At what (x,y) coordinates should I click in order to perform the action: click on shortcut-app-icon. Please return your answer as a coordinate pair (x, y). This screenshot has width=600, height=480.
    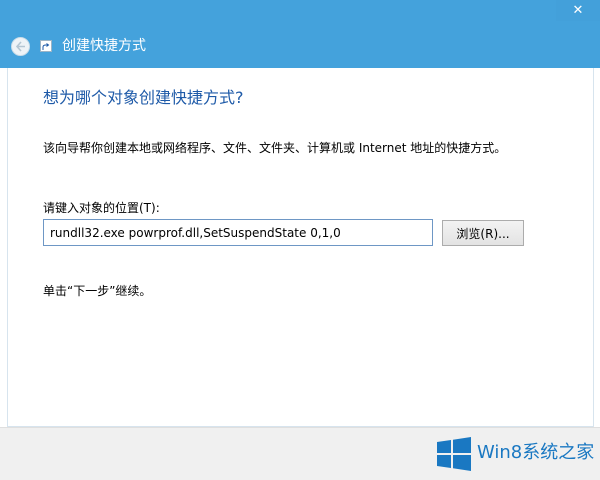
    Looking at the image, I should click on (46, 46).